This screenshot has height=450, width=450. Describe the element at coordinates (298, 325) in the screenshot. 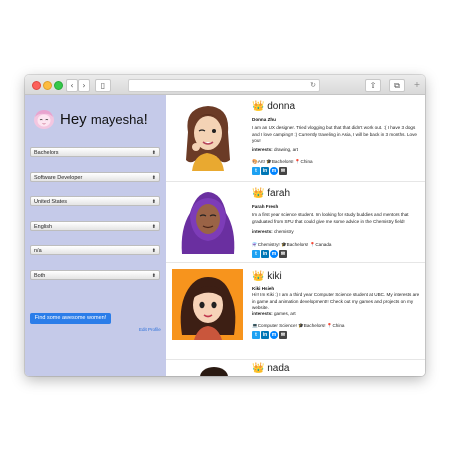

I see `profile-tags: 💻Computer Science! 🎓Bachelors! 📍China` at that location.